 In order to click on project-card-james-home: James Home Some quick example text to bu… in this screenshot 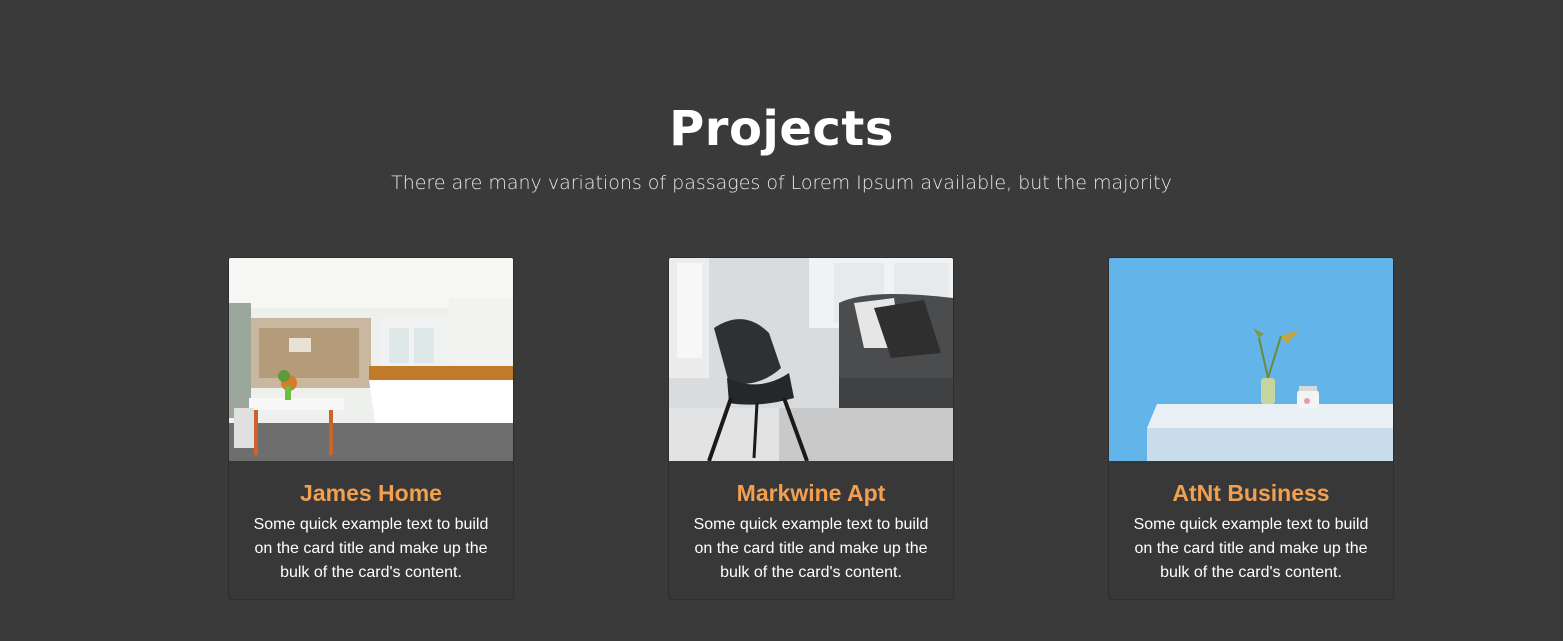, I will do `click(371, 428)`.